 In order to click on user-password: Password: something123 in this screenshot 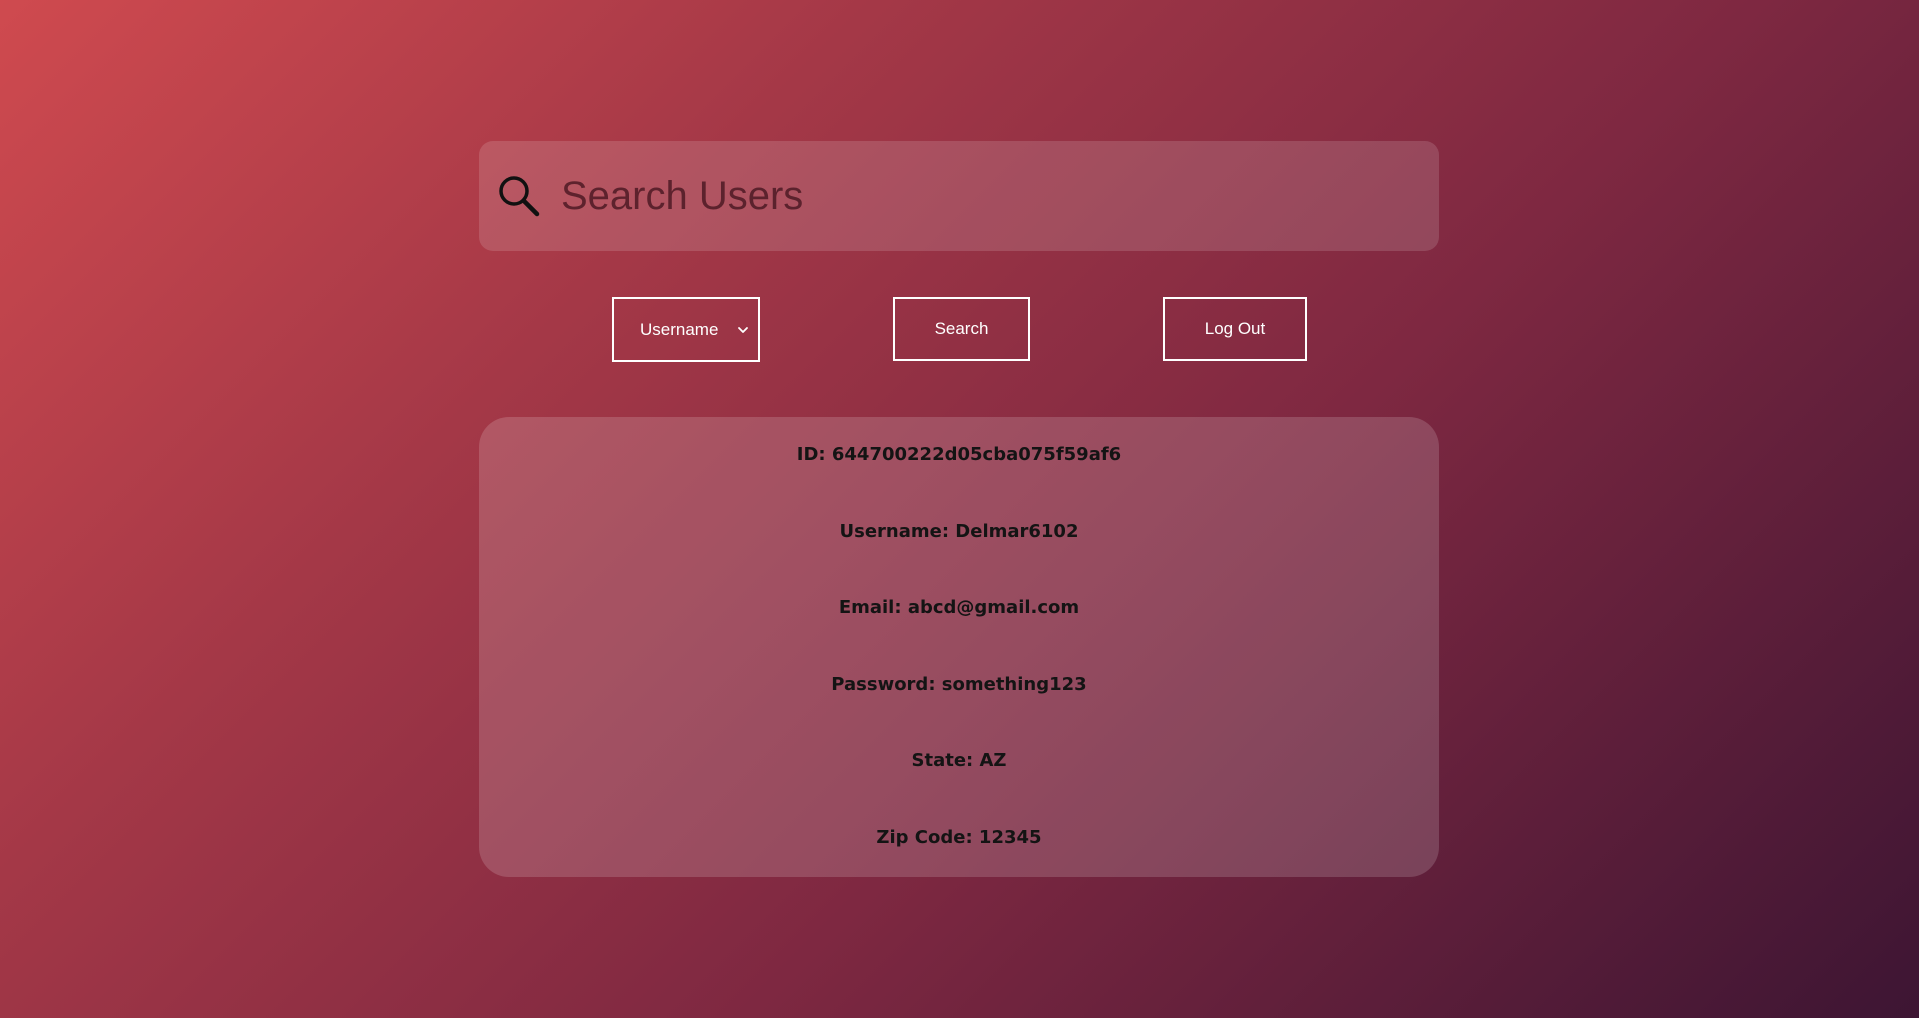, I will do `click(959, 684)`.